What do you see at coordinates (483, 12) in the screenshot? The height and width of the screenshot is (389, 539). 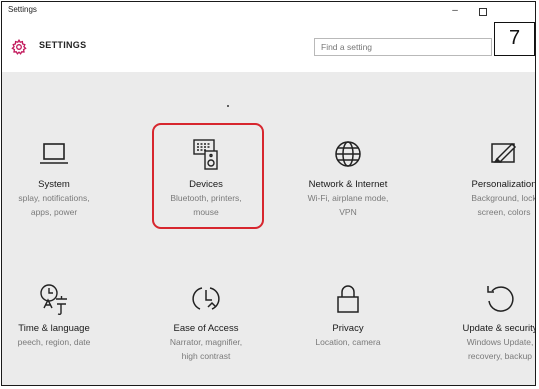 I see `maximize-button` at bounding box center [483, 12].